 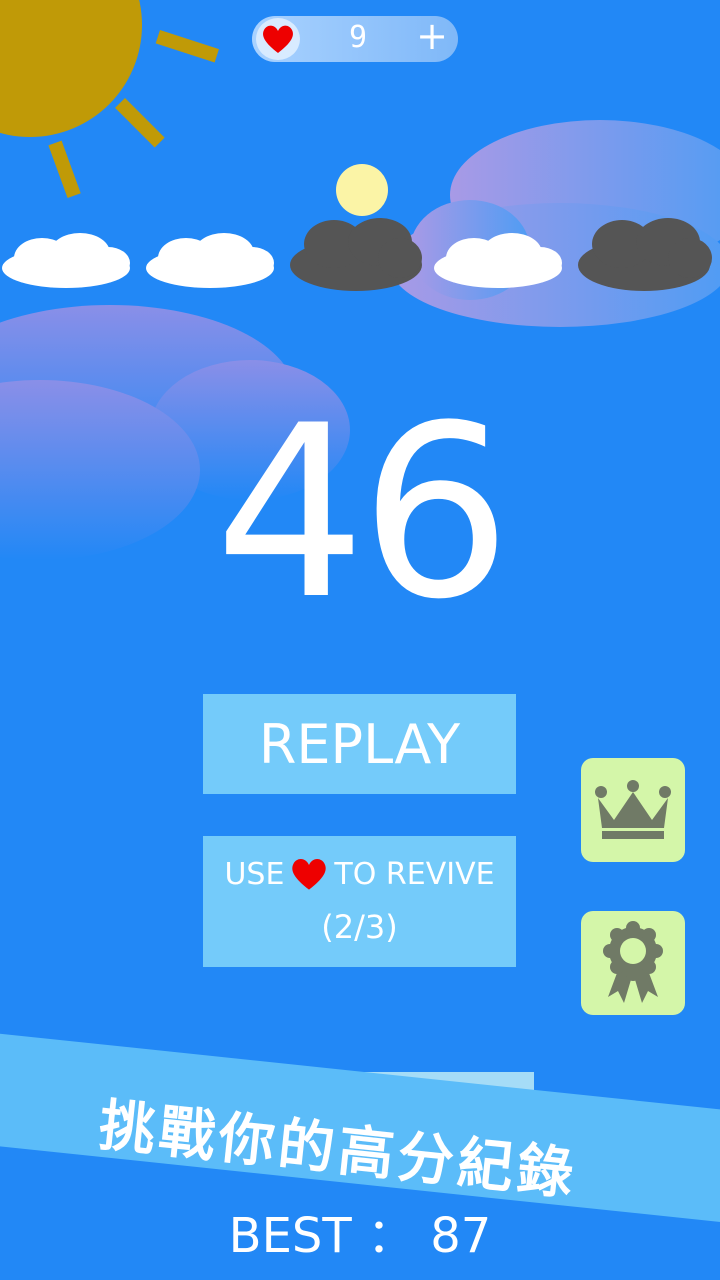 I want to click on revive-suffix: TO REVIVE, so click(x=414, y=874).